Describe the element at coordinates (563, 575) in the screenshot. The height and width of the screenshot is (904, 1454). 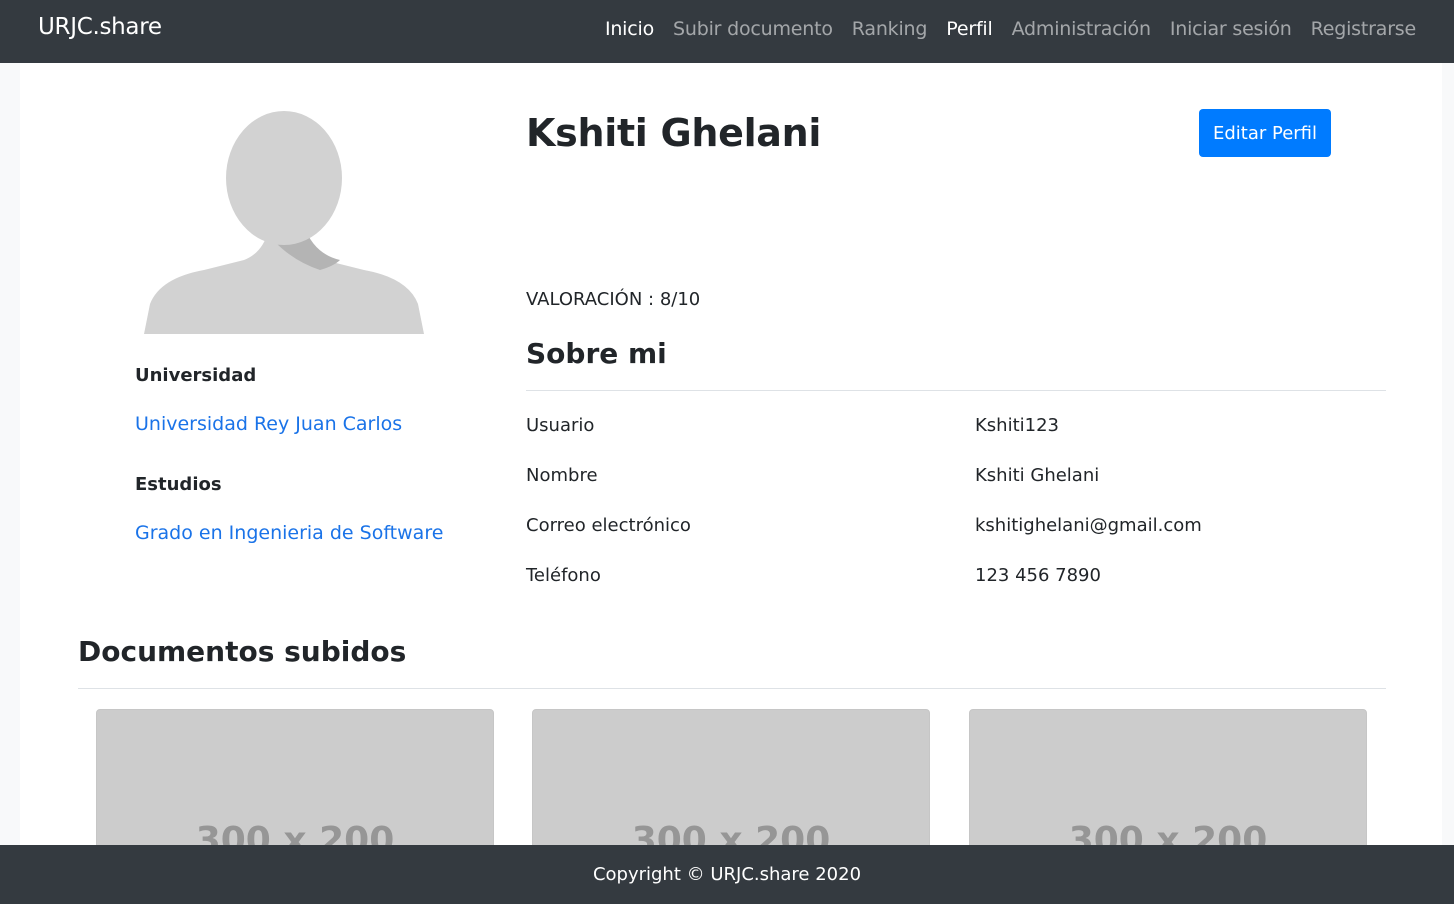
I see `field-label-telefono: Teléfono` at that location.